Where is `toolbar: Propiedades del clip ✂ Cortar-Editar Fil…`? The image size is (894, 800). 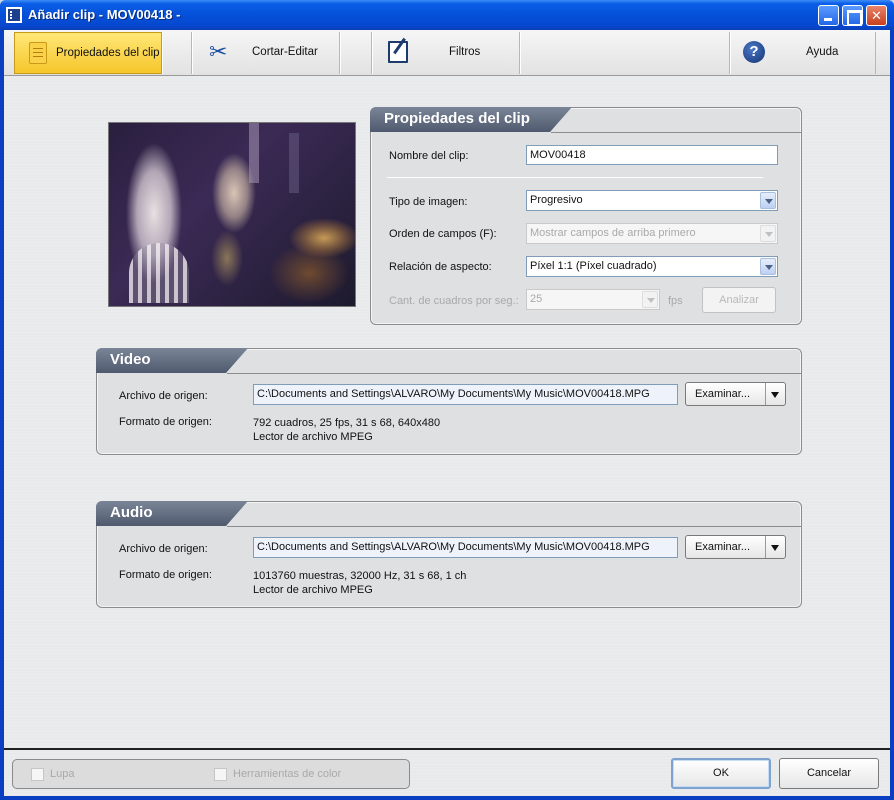
toolbar: Propiedades del clip ✂ Cortar-Editar Fil… is located at coordinates (447, 53).